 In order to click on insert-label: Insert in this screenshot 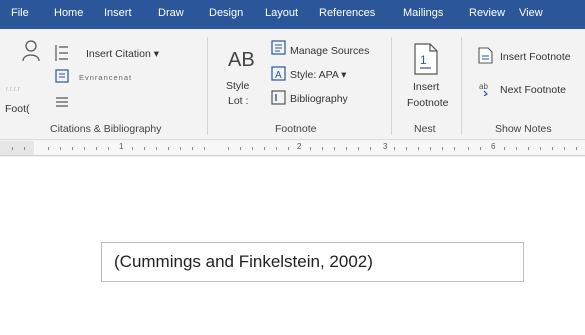, I will do `click(426, 87)`.